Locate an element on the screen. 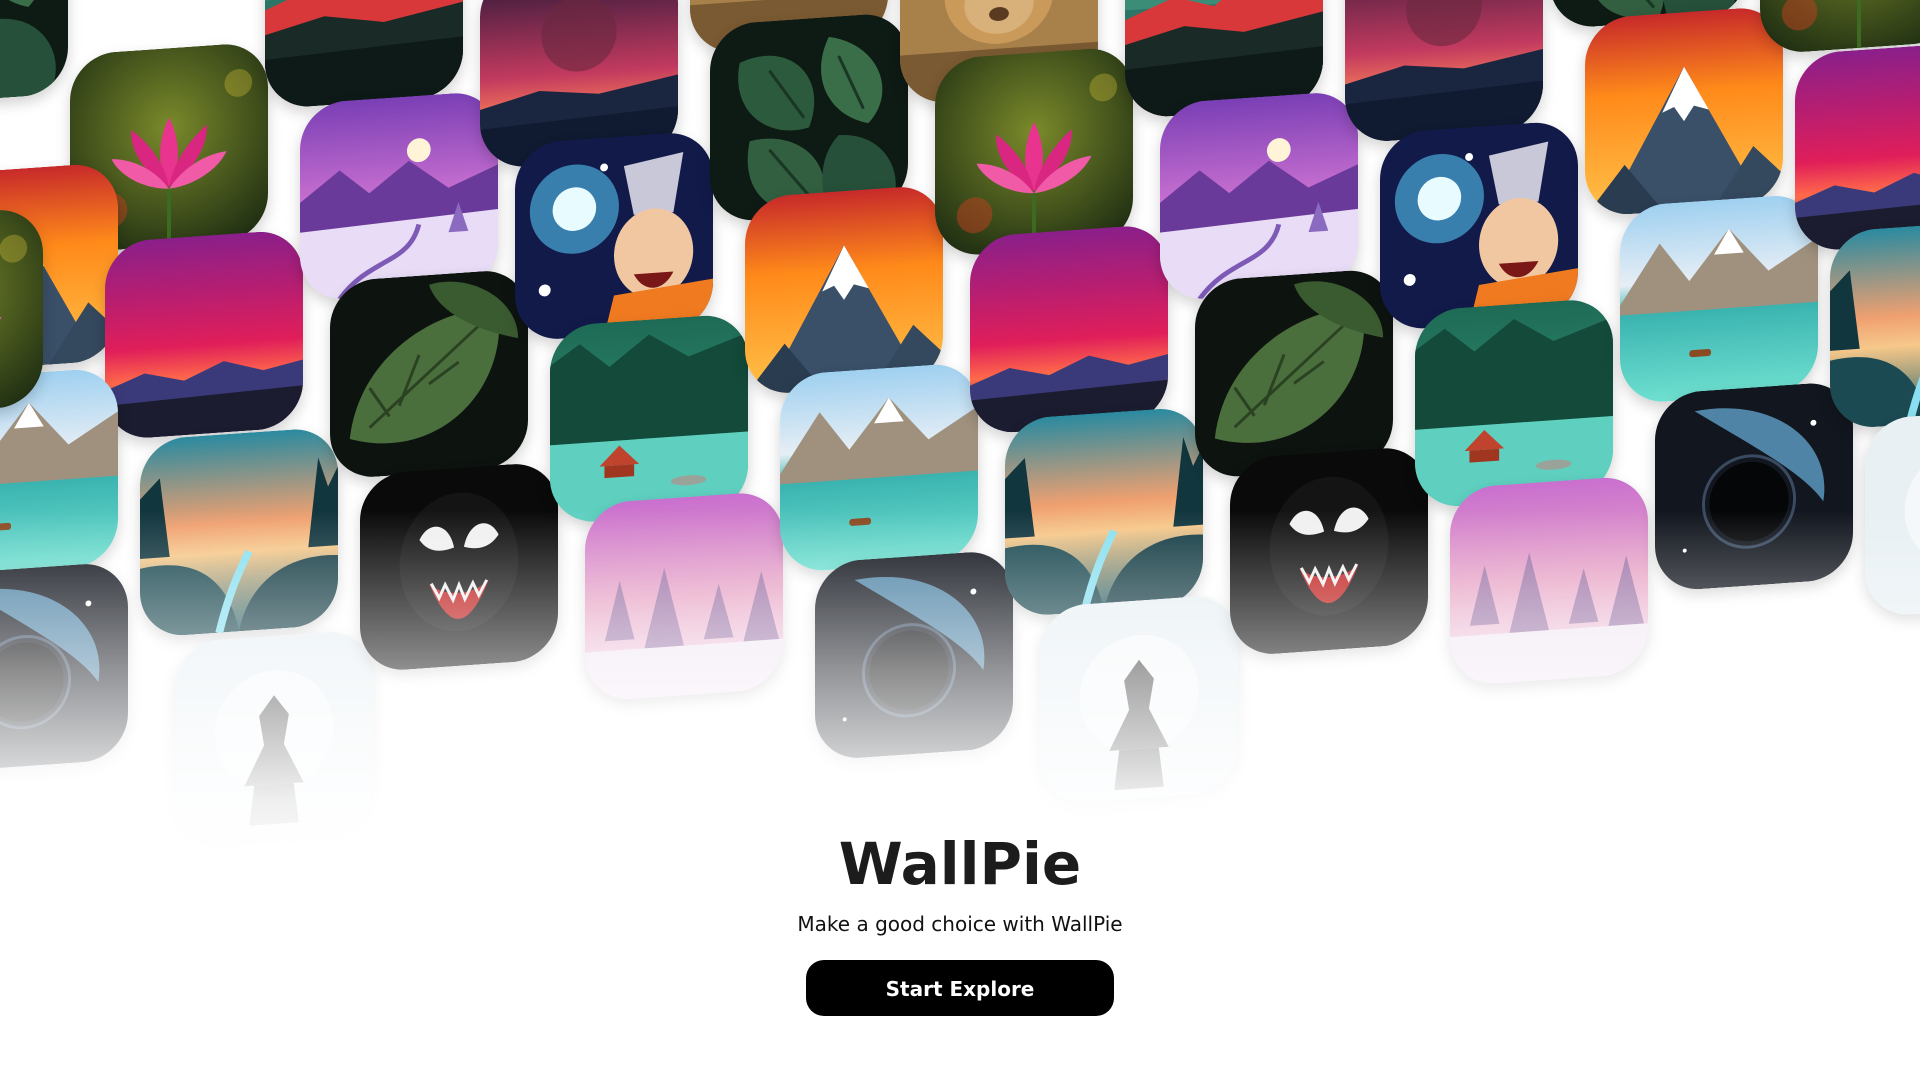 This screenshot has width=1920, height=1080. app-subtitle: Make a good choice with WallPie is located at coordinates (960, 923).